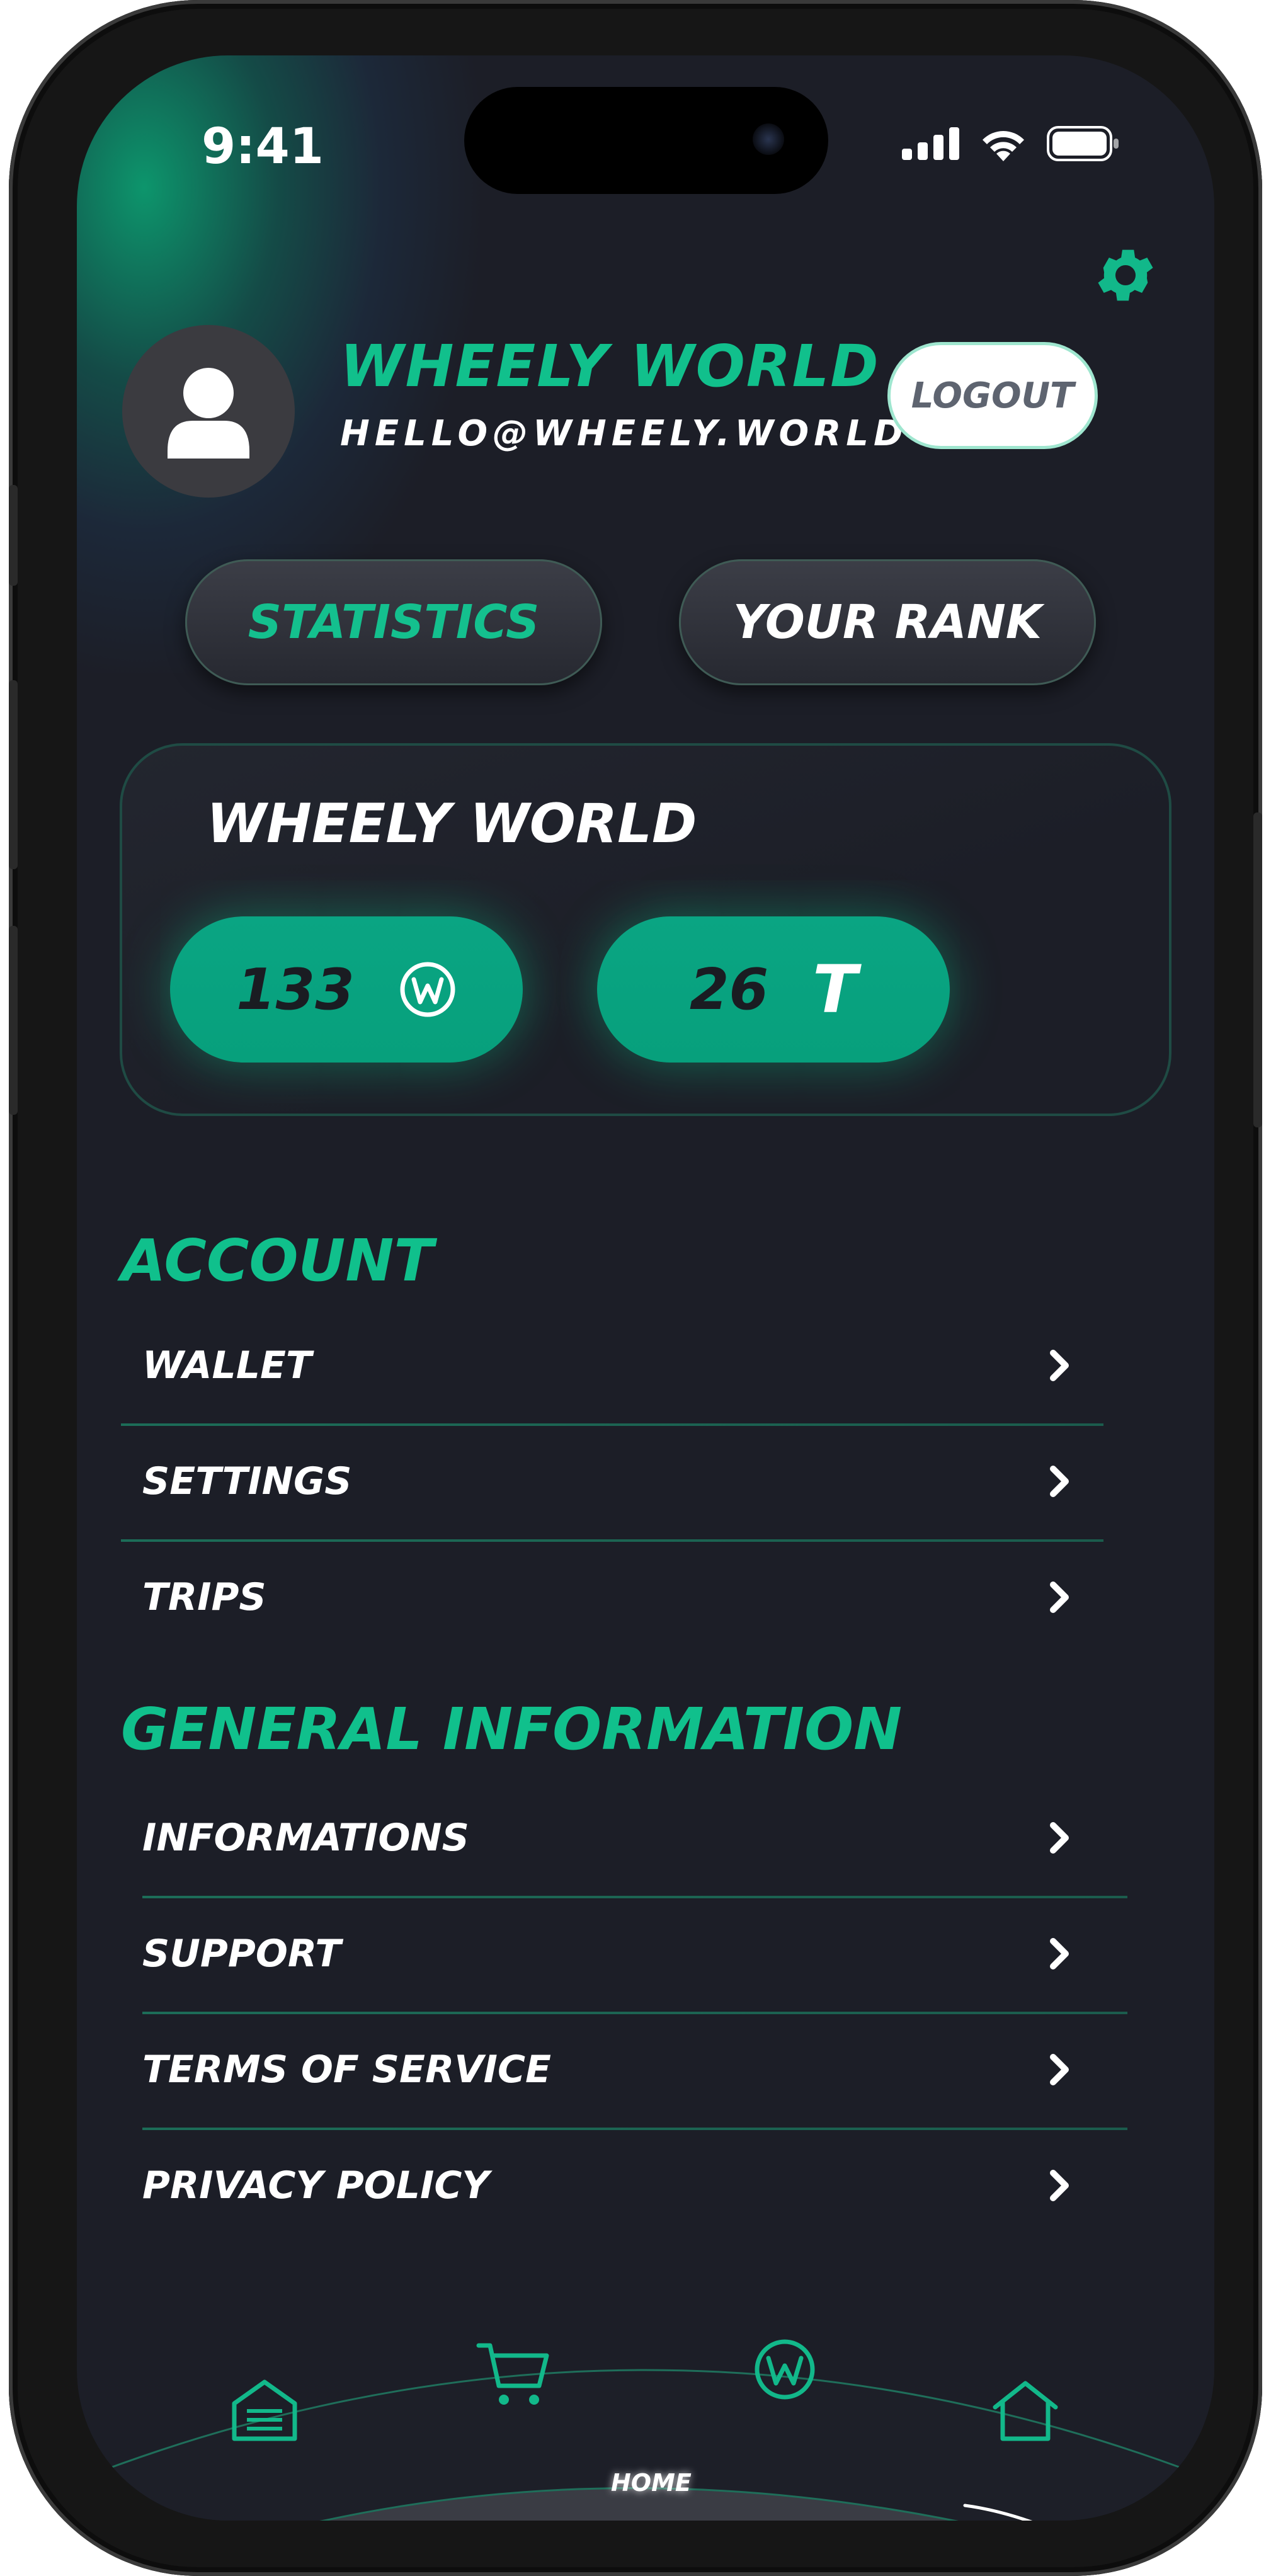 The image size is (1271, 2576). What do you see at coordinates (514, 2375) in the screenshot?
I see `cart-icon` at bounding box center [514, 2375].